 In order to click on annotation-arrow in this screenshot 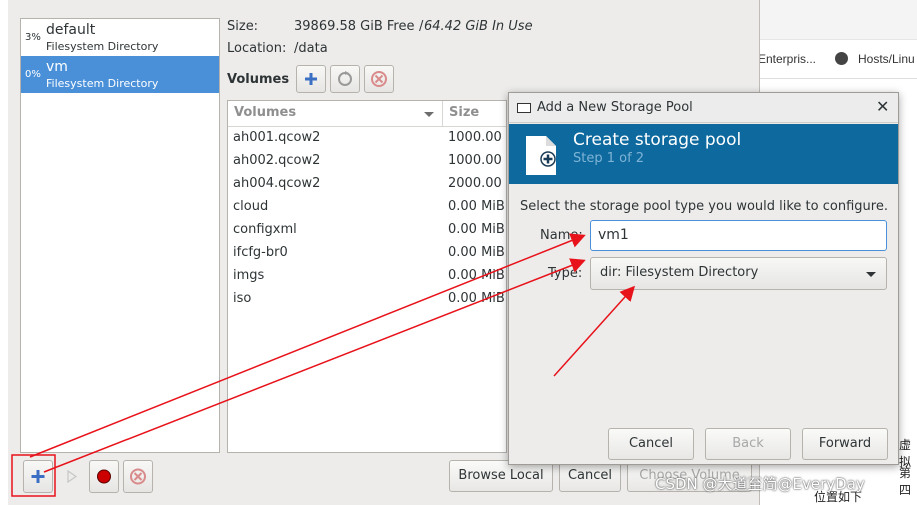, I will do `click(594, 331)`.